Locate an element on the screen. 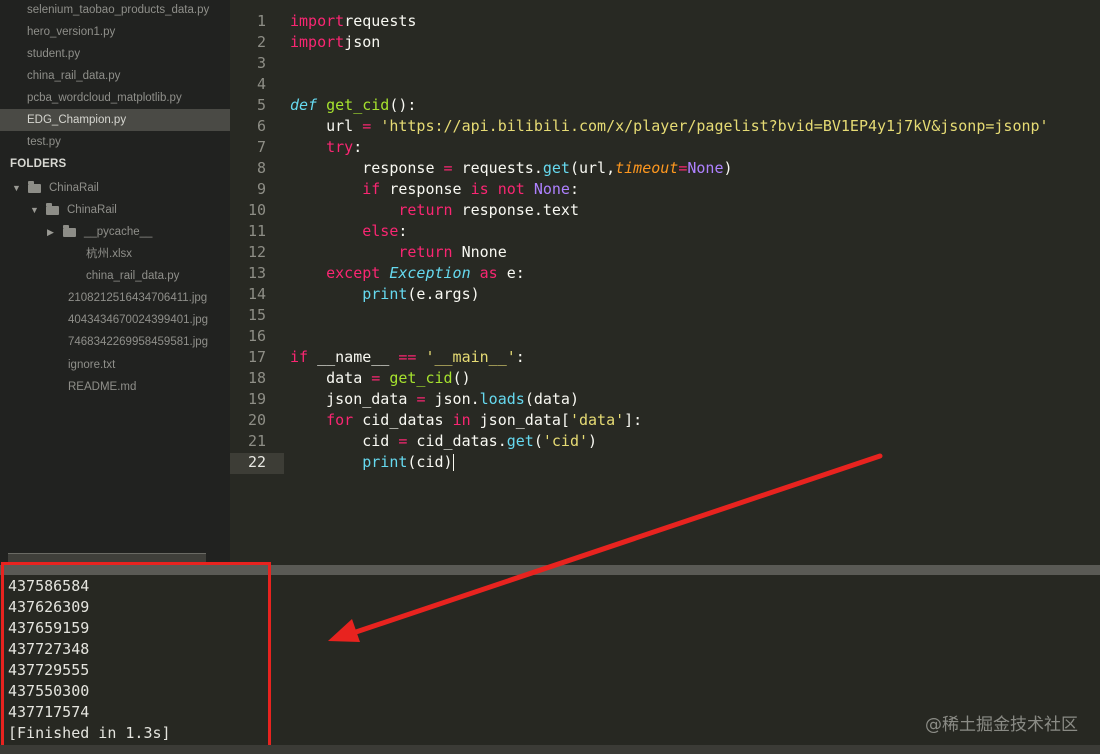 Image resolution: width=1100 pixels, height=754 pixels. code-line: print(cid) is located at coordinates (372, 462).